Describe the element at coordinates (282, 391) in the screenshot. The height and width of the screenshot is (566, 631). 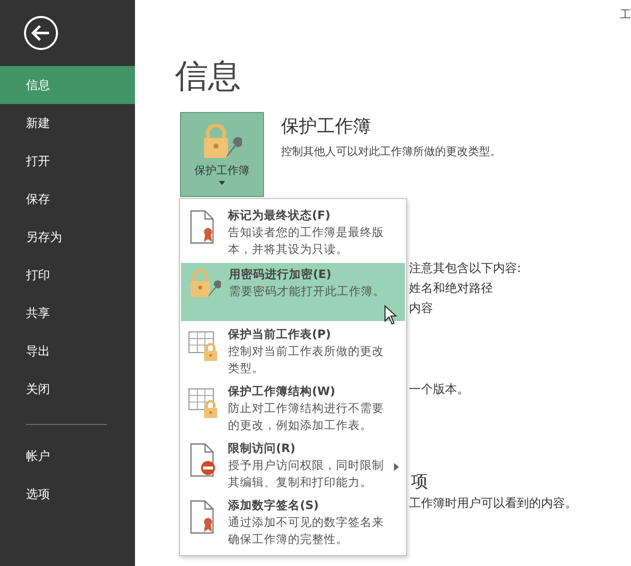
I see `menu-item-title: 保护工作簿结构(W)` at that location.